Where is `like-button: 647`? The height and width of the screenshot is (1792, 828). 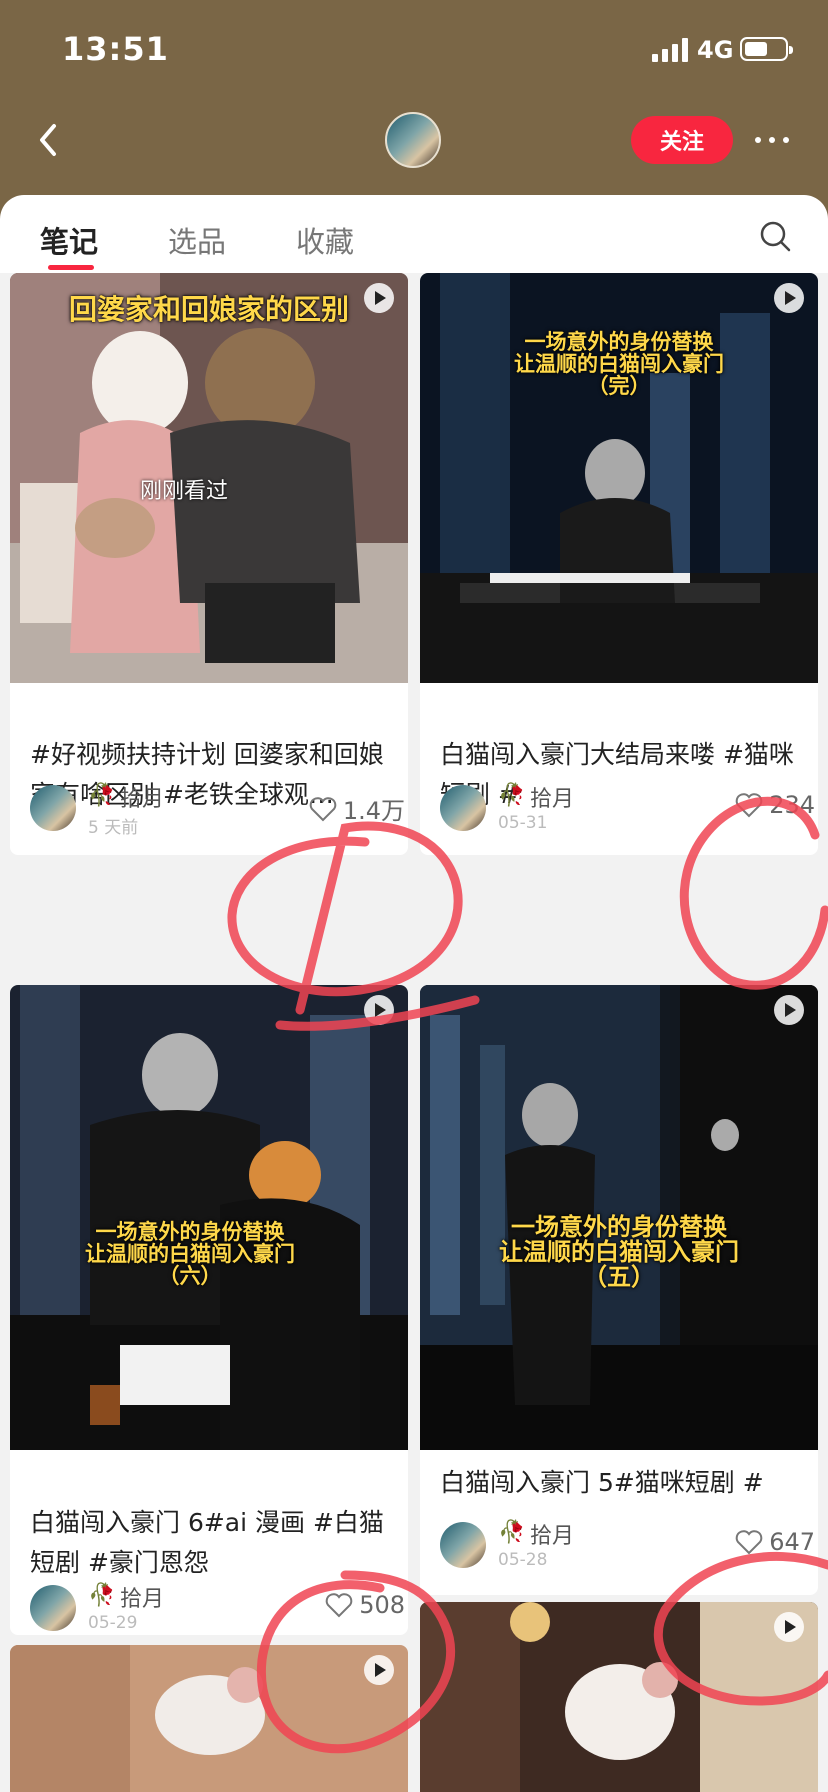
like-button: 647 is located at coordinates (775, 1542).